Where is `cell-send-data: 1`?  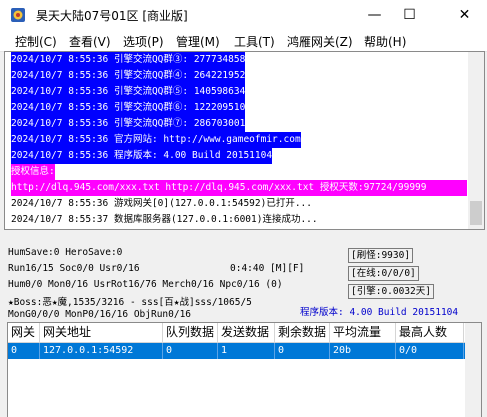 cell-send-data: 1 is located at coordinates (246, 351).